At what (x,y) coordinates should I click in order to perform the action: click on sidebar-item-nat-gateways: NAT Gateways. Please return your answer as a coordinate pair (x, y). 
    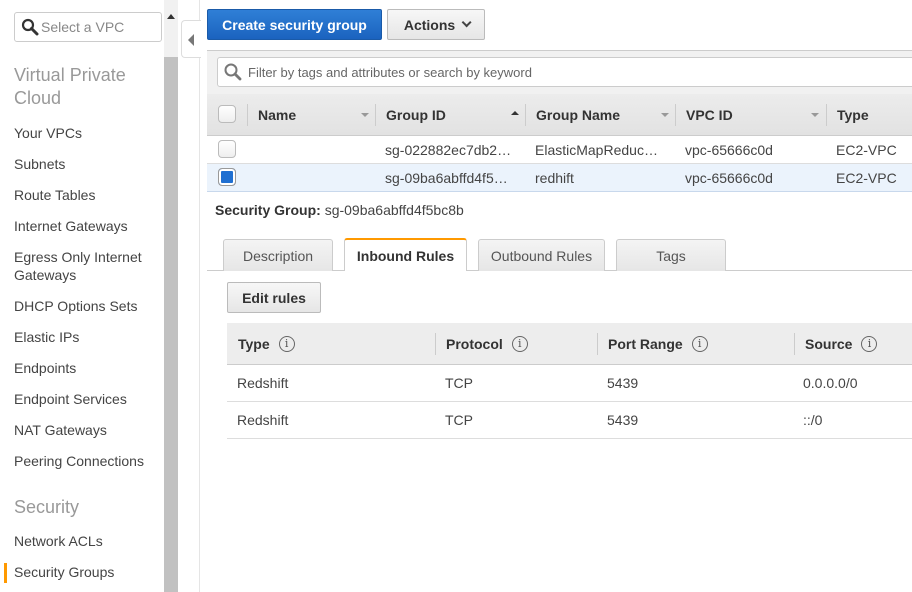
    Looking at the image, I should click on (86, 430).